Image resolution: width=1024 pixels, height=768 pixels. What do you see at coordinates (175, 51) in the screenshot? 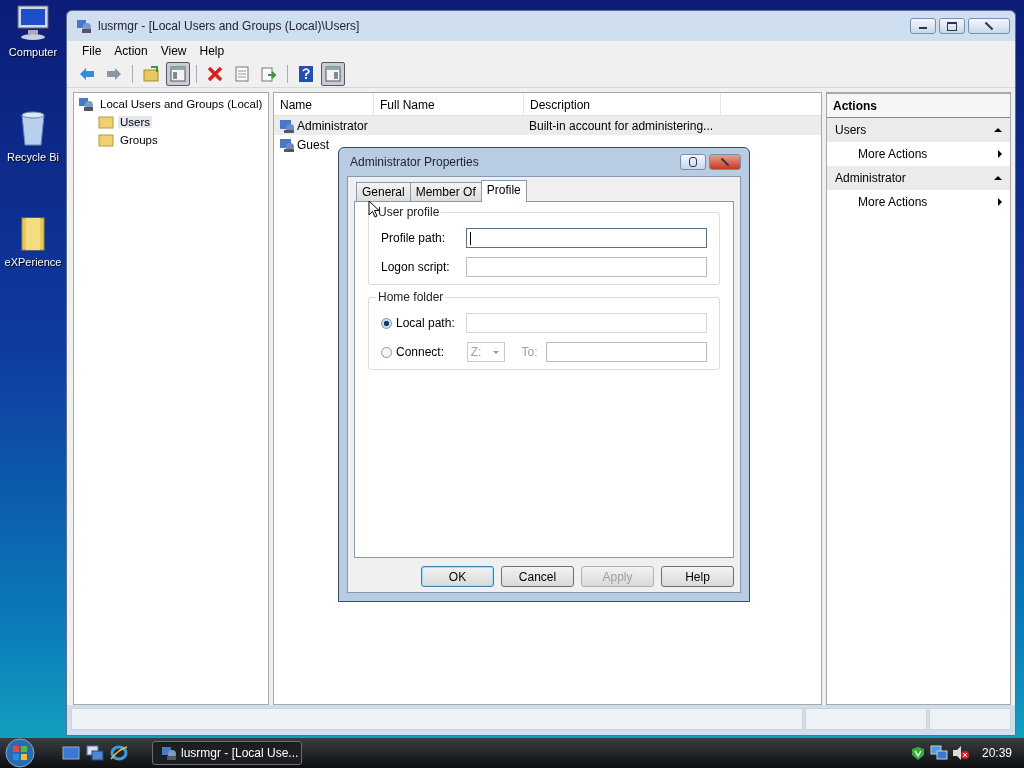
I see `menu-item: View` at bounding box center [175, 51].